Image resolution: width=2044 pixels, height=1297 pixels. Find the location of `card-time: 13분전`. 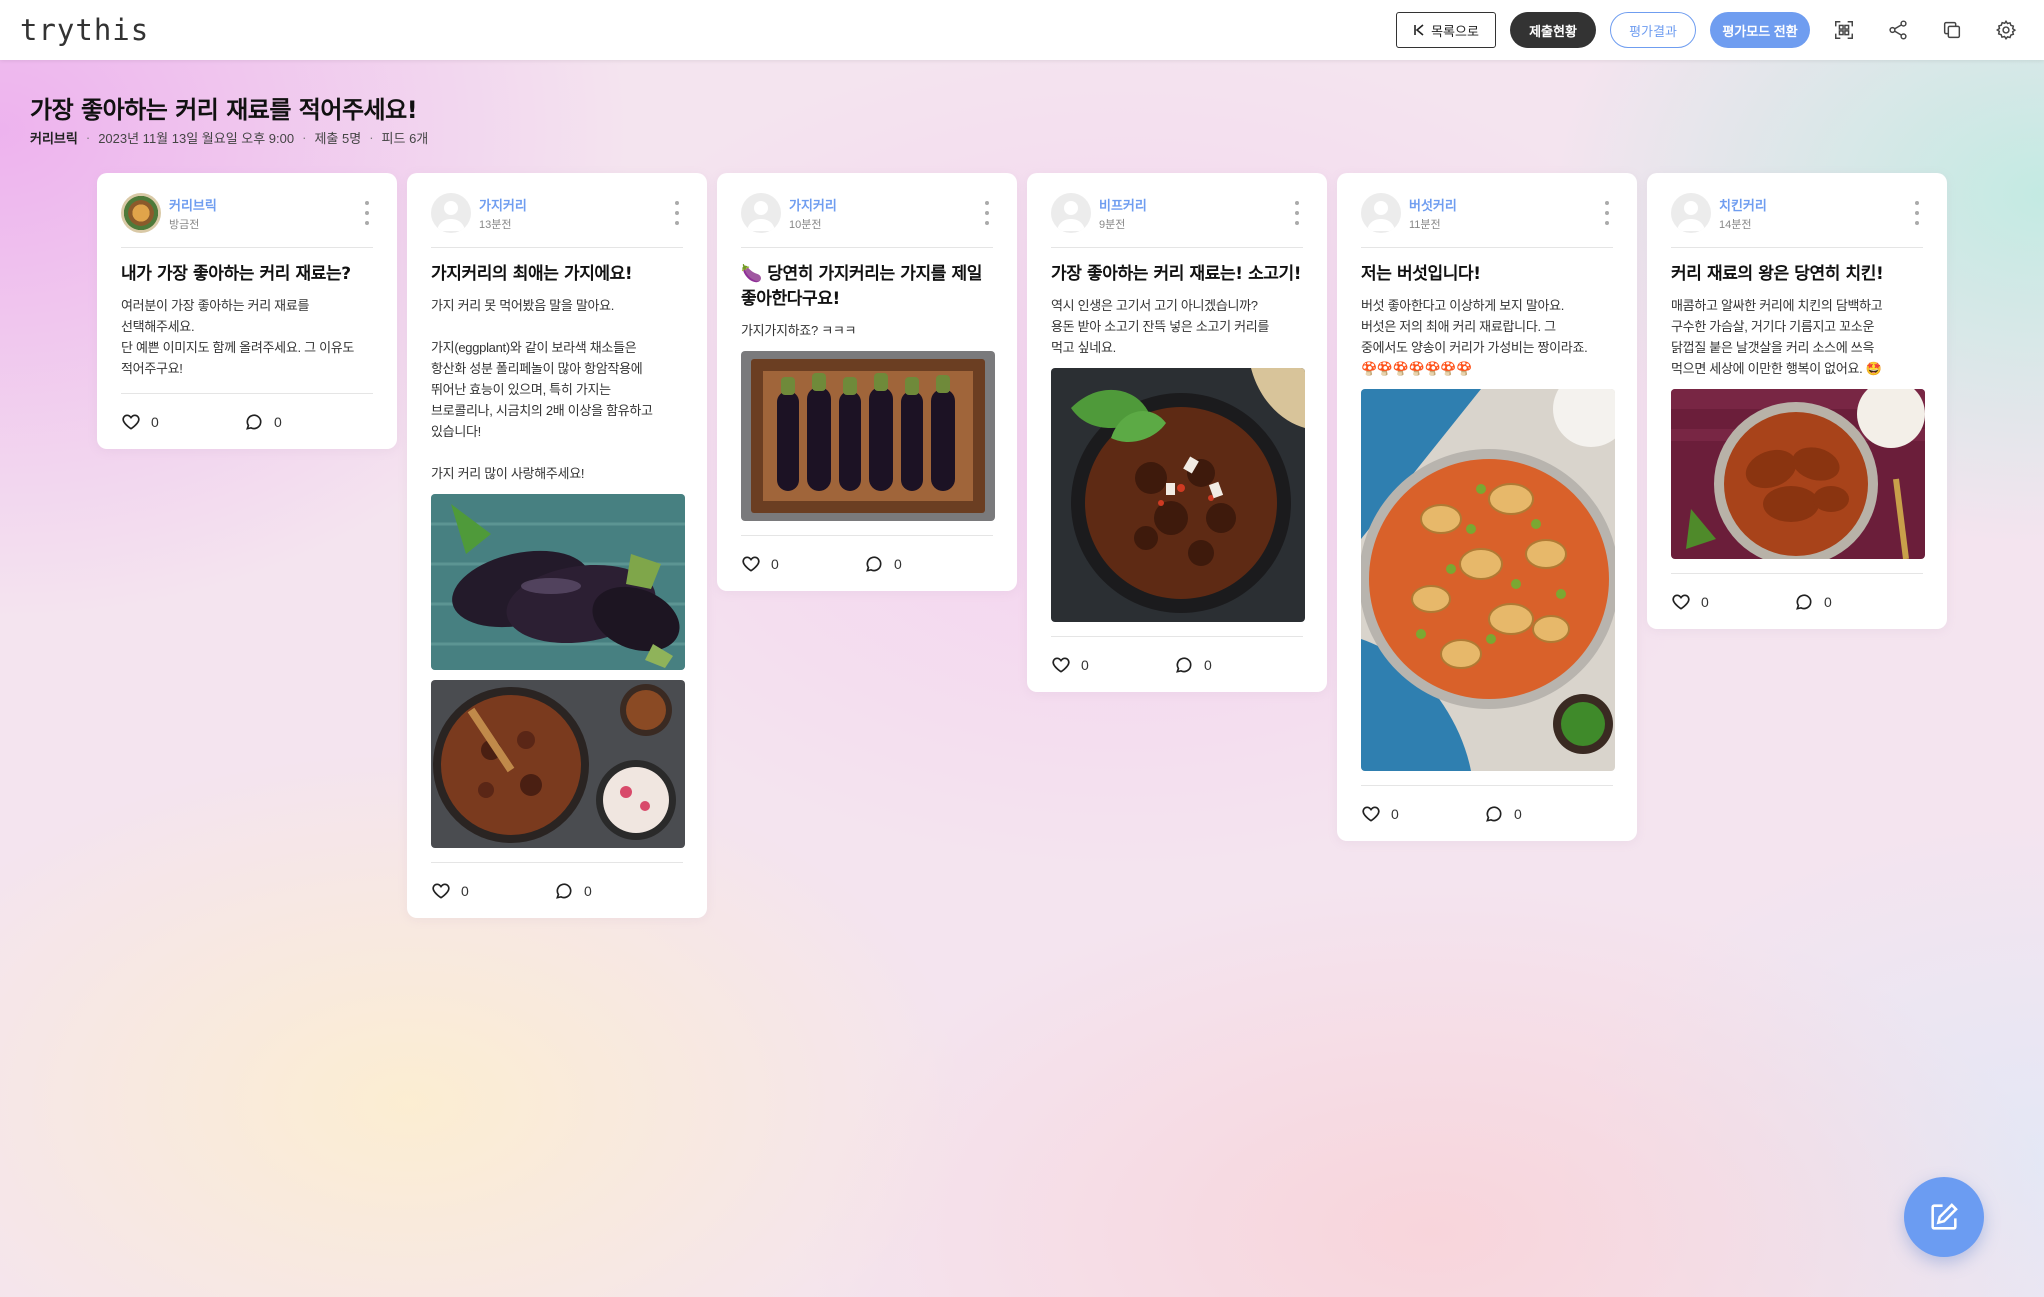

card-time: 13분전 is located at coordinates (495, 224).